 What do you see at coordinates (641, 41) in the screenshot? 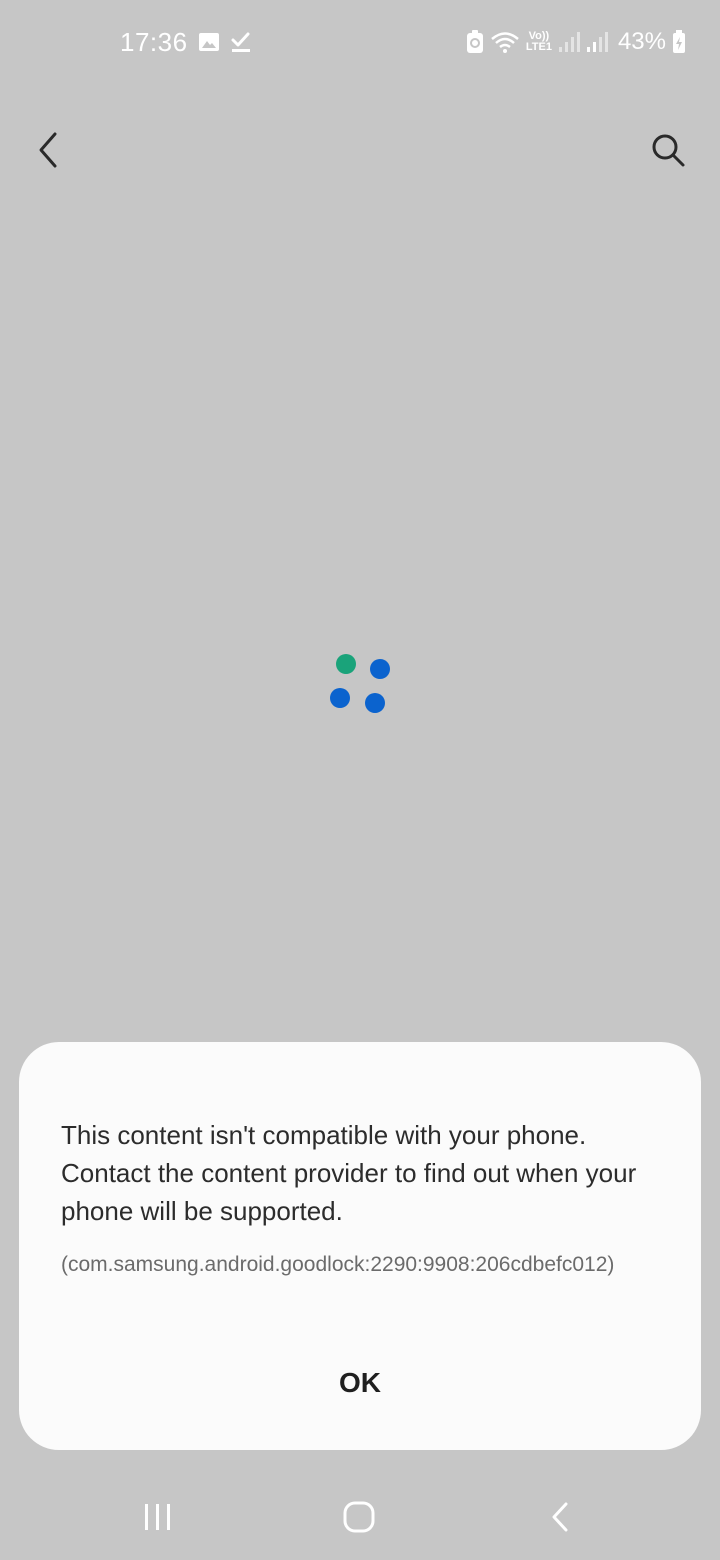
I see `battery-percent: 43%` at bounding box center [641, 41].